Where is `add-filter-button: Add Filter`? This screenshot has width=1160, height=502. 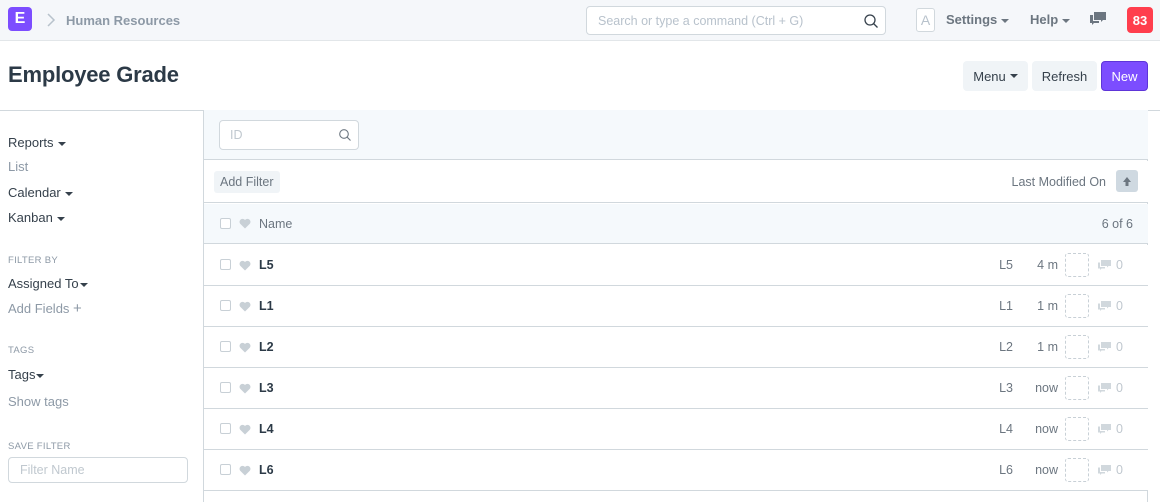 add-filter-button: Add Filter is located at coordinates (247, 182).